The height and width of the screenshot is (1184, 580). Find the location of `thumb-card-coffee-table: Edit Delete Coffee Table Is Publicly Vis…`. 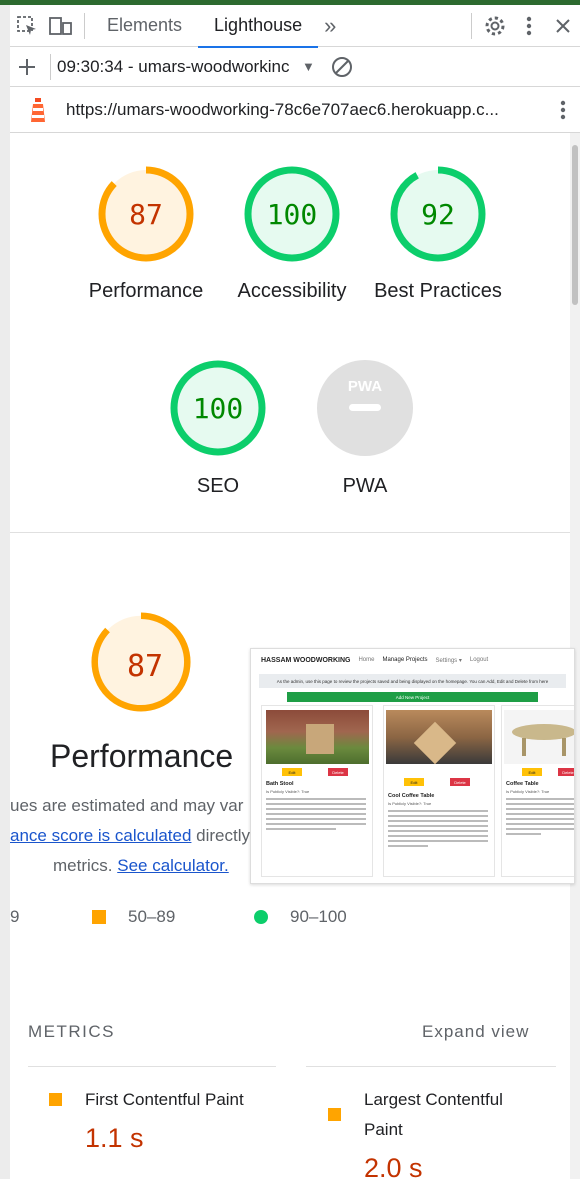

thumb-card-coffee-table: Edit Delete Coffee Table Is Publicly Vis… is located at coordinates (537, 791).